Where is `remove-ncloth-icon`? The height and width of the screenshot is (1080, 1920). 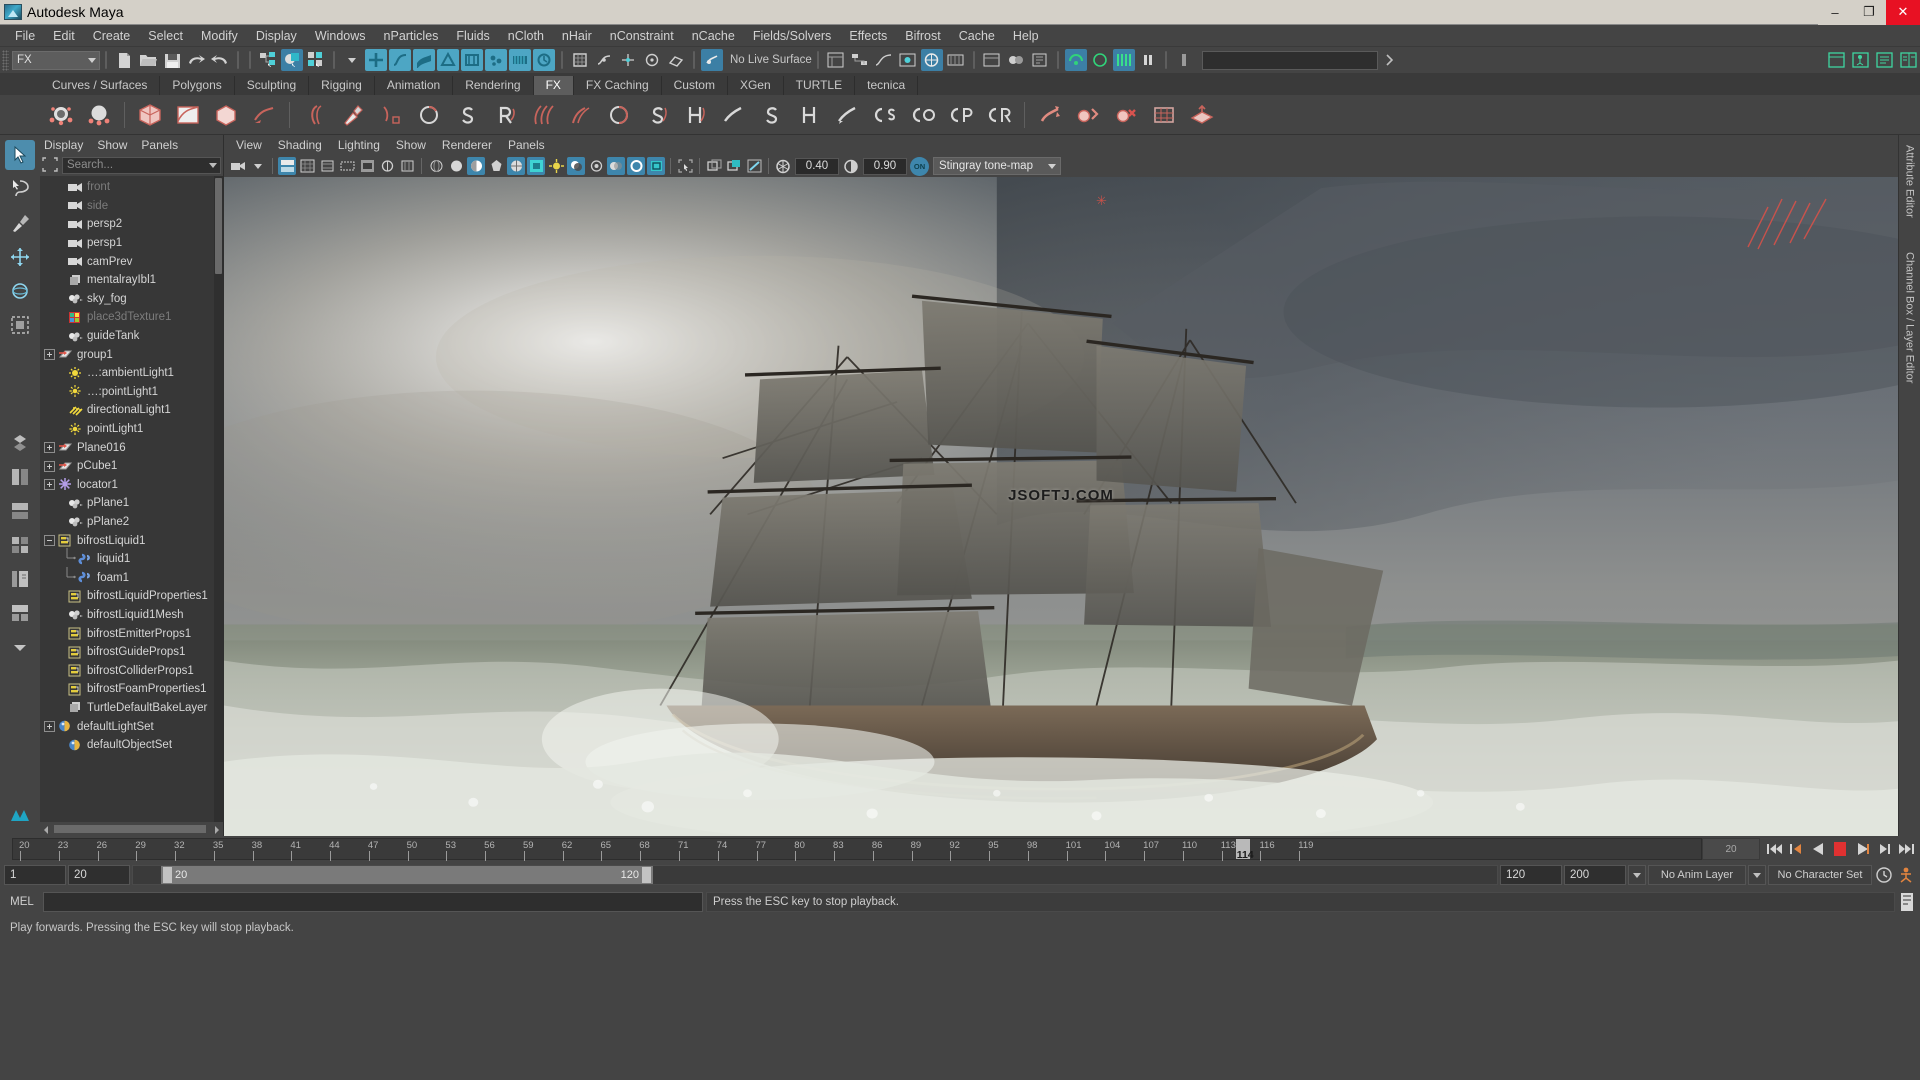
remove-ncloth-icon is located at coordinates (264, 115).